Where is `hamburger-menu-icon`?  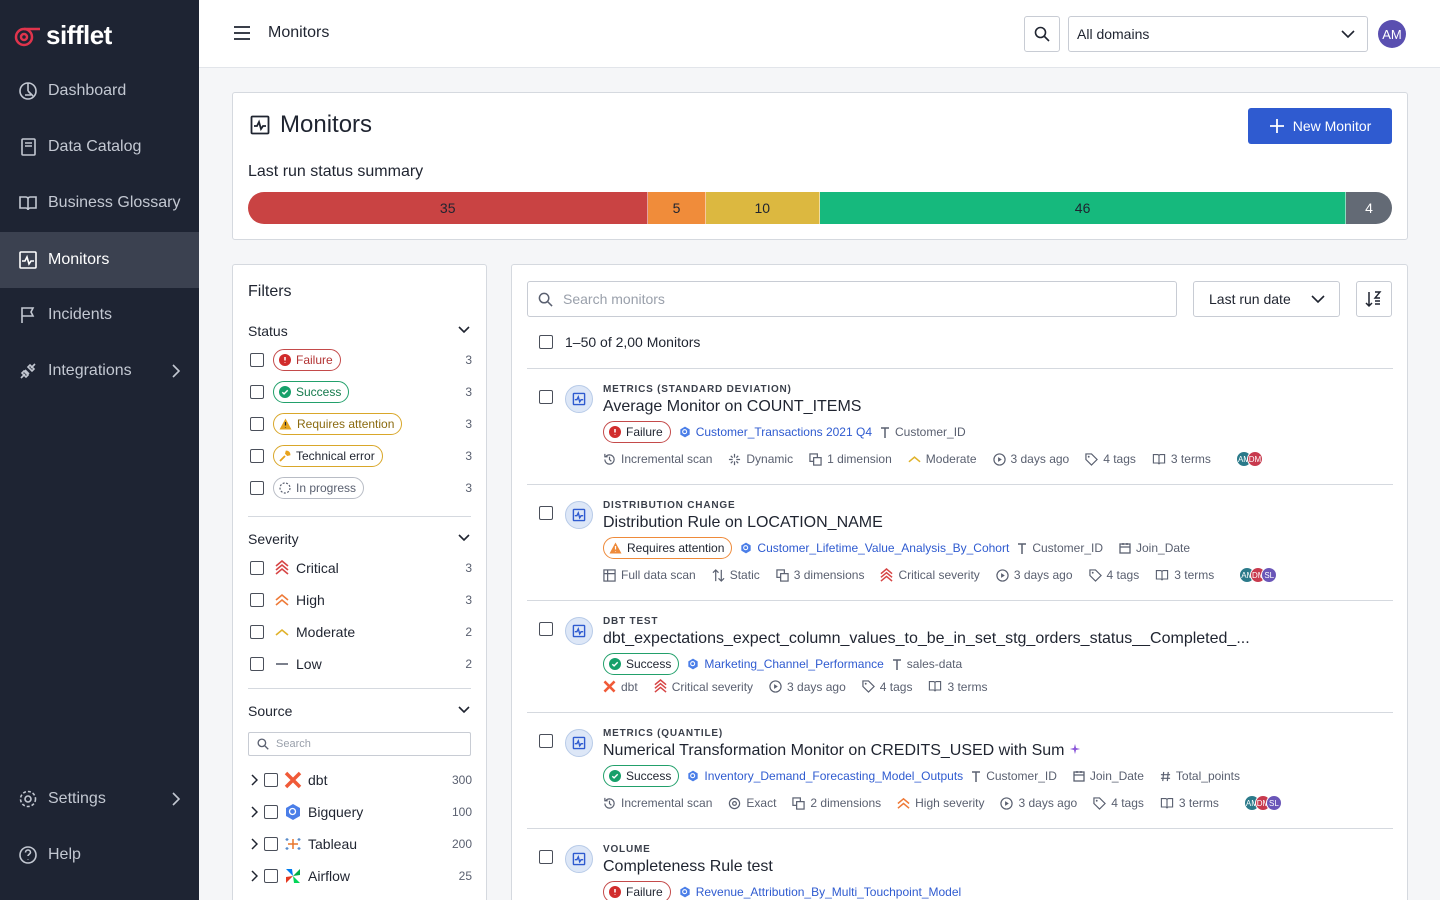
hamburger-menu-icon is located at coordinates (242, 33).